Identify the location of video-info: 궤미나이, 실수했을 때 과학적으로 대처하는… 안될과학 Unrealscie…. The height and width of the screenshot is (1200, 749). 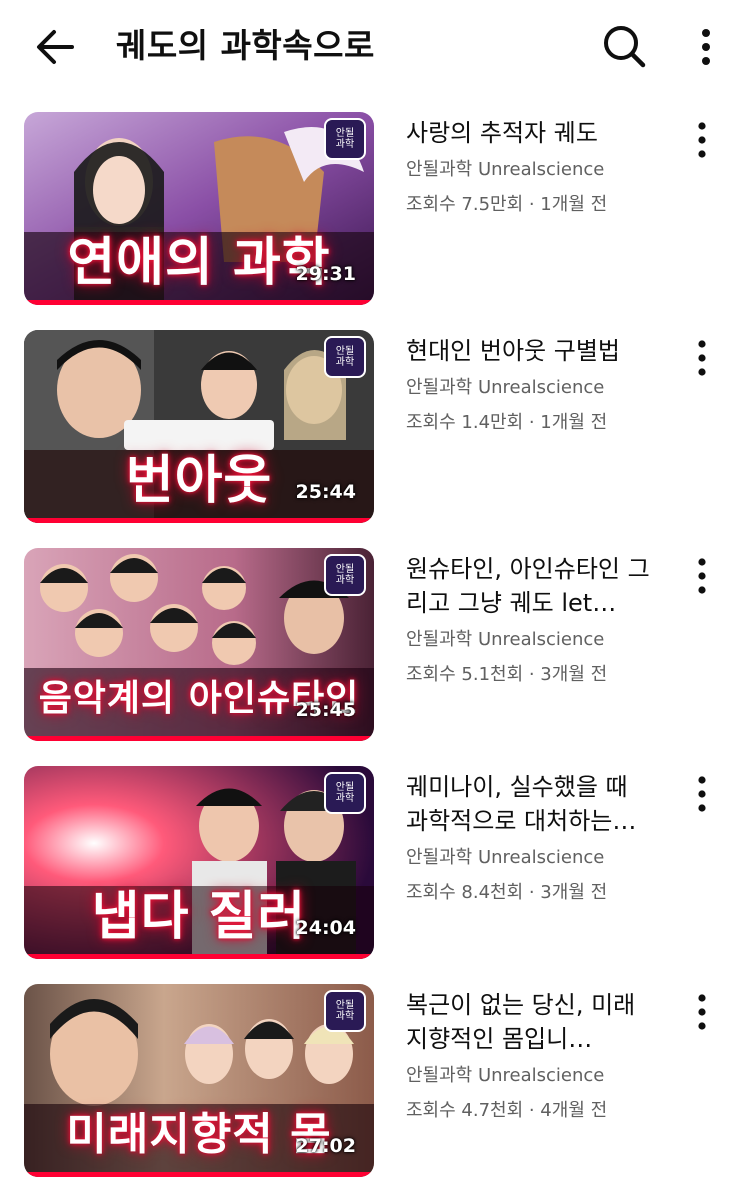
(531, 838).